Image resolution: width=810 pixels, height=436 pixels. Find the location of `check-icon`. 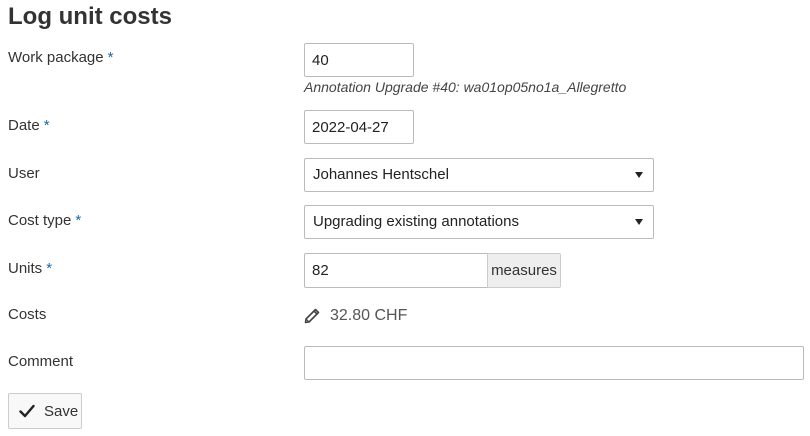

check-icon is located at coordinates (27, 411).